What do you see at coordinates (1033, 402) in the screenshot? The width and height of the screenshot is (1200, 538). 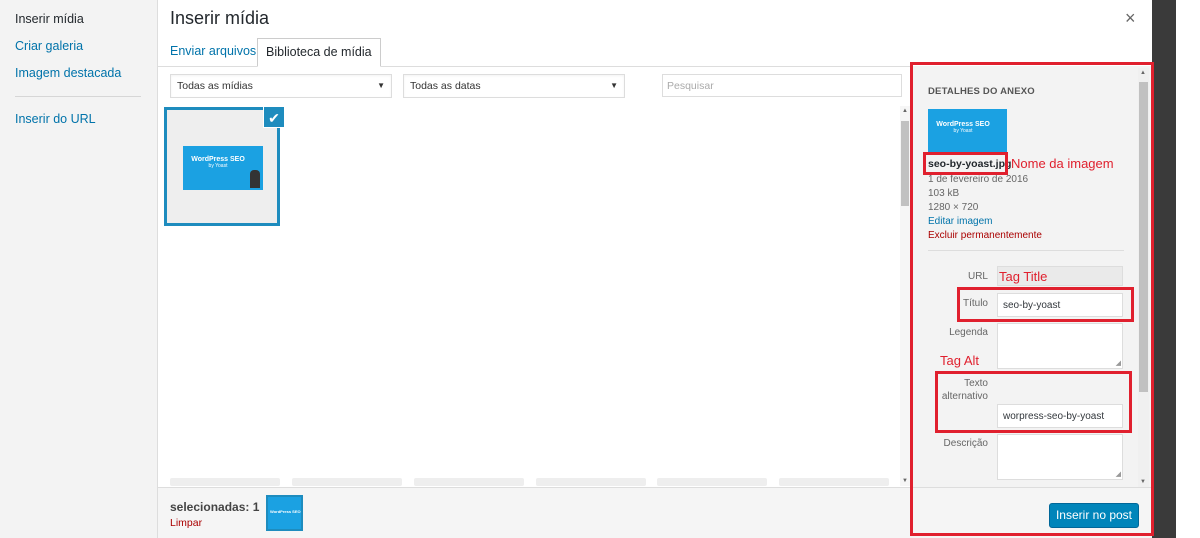 I see `annotation-alt-box` at bounding box center [1033, 402].